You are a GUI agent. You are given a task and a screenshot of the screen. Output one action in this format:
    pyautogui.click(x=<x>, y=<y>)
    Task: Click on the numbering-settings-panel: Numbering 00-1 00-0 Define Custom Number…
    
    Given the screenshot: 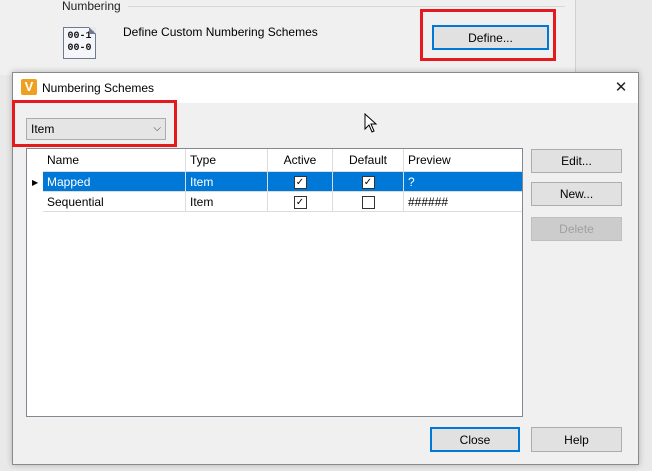 What is the action you would take?
    pyautogui.click(x=288, y=37)
    